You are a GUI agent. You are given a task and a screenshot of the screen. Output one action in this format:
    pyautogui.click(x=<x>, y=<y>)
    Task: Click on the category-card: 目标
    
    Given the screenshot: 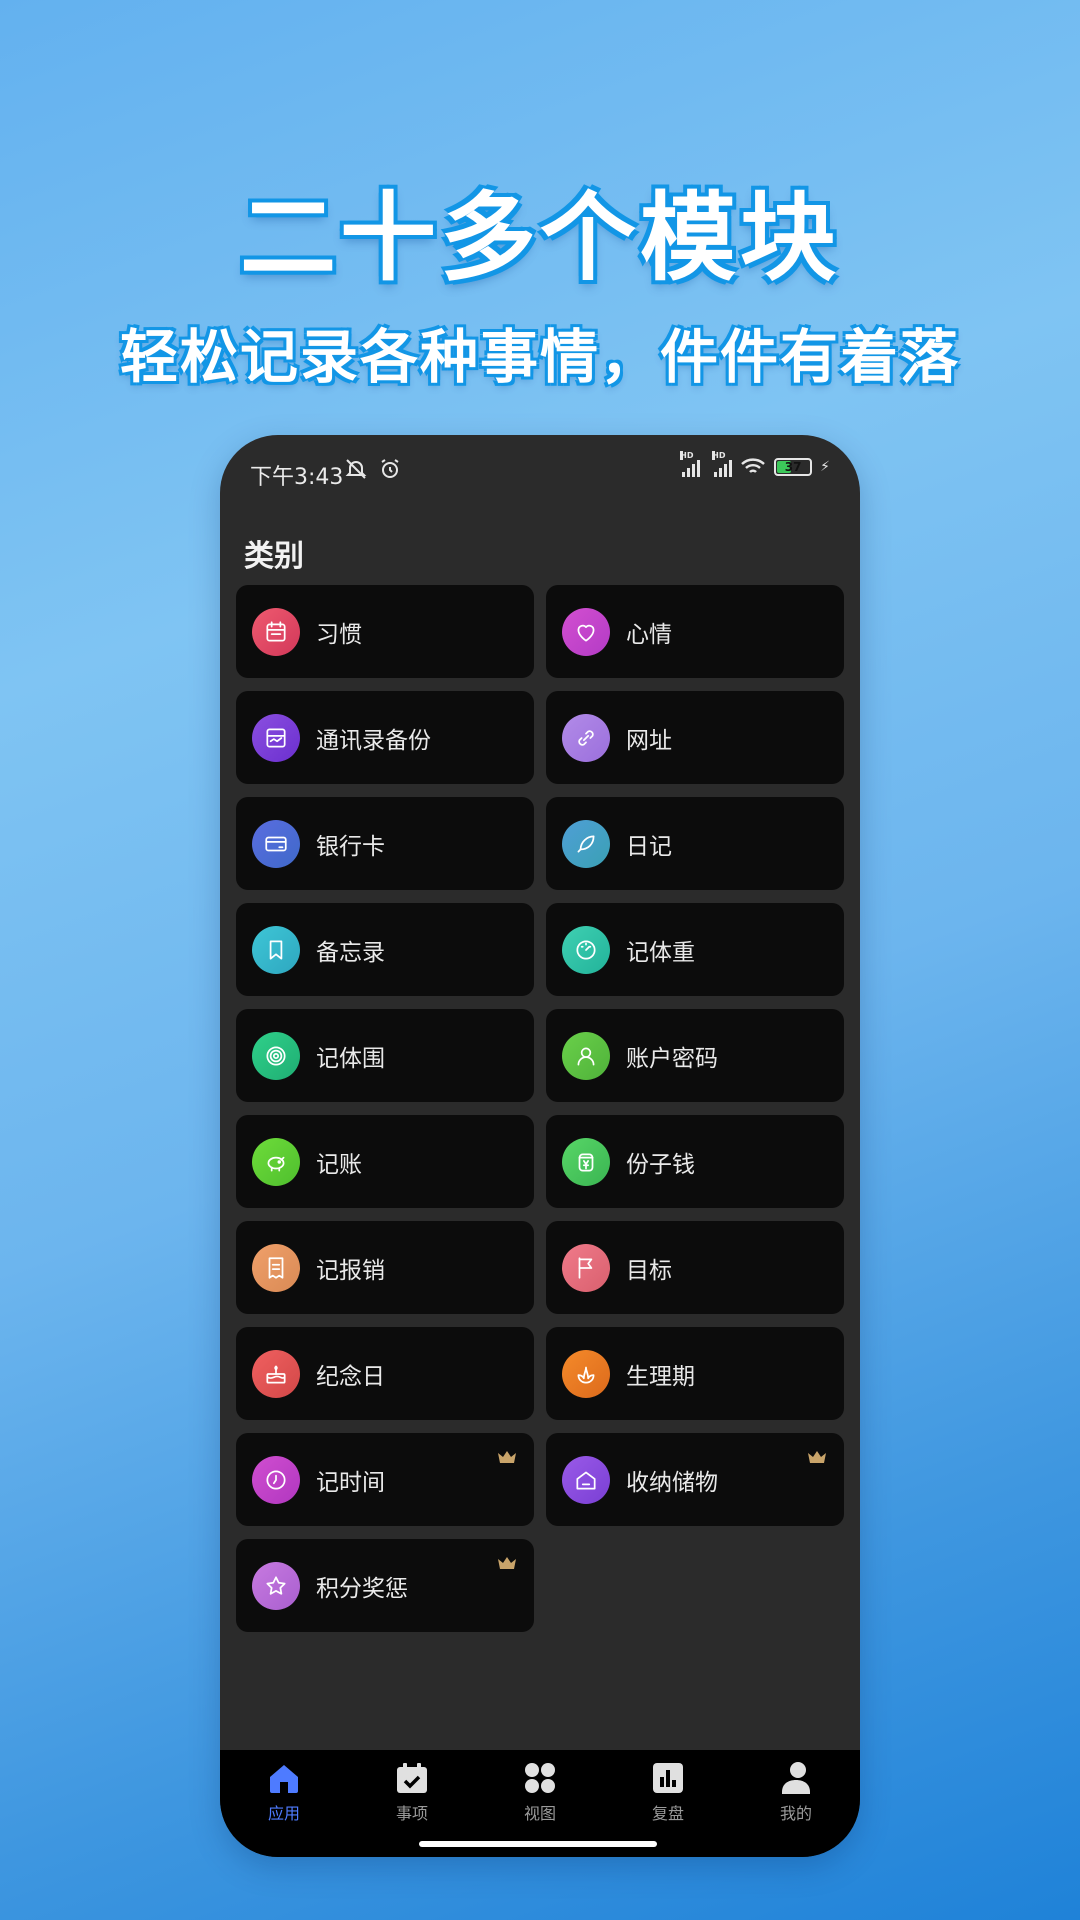 What is the action you would take?
    pyautogui.click(x=695, y=1267)
    